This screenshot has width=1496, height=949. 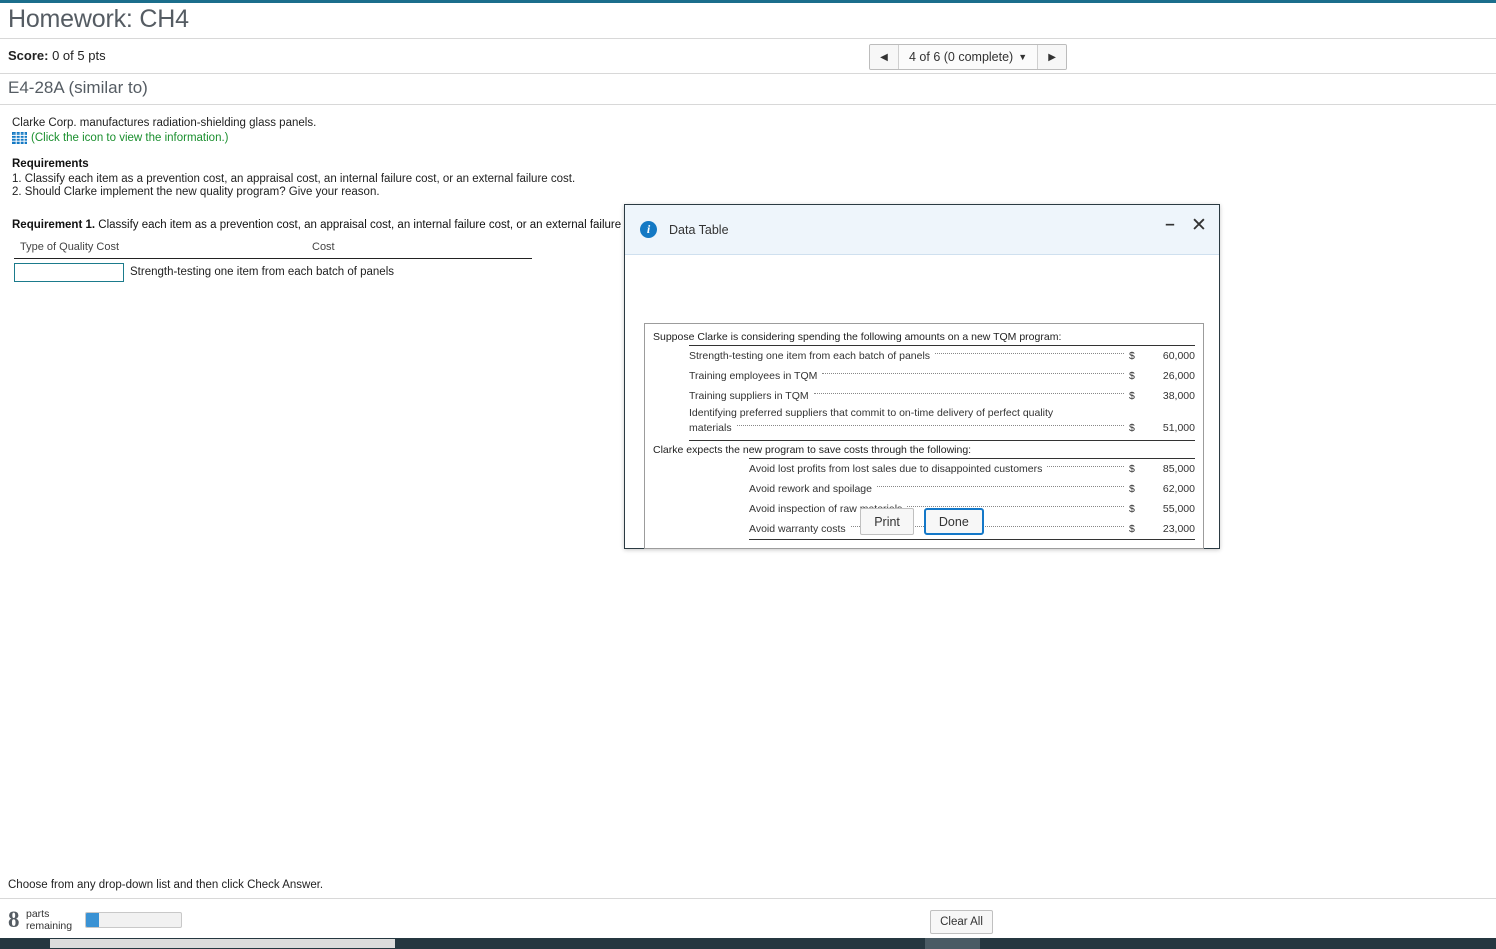 I want to click on chevron-right-icon: ▶, so click(x=1052, y=57).